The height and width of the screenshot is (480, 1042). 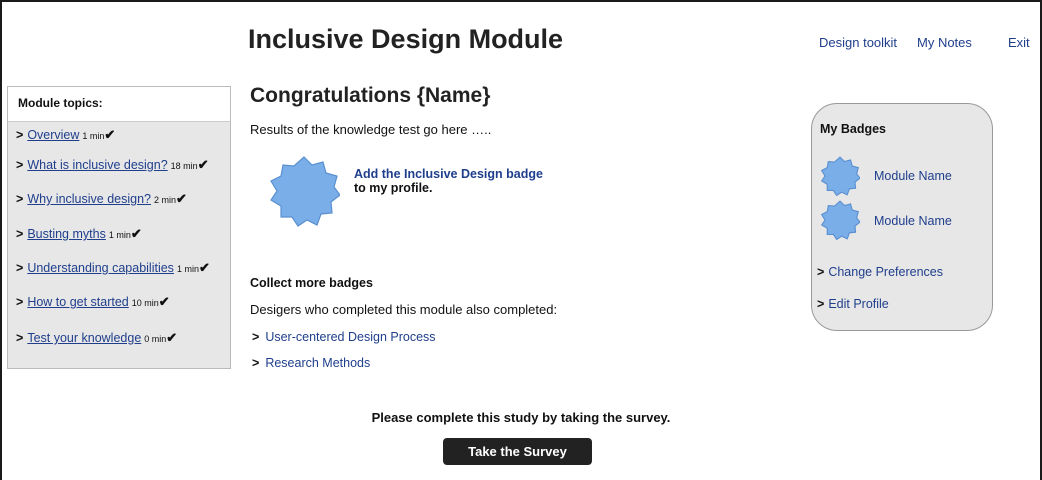 I want to click on related-module-link: User-centered Design Process, so click(x=350, y=337).